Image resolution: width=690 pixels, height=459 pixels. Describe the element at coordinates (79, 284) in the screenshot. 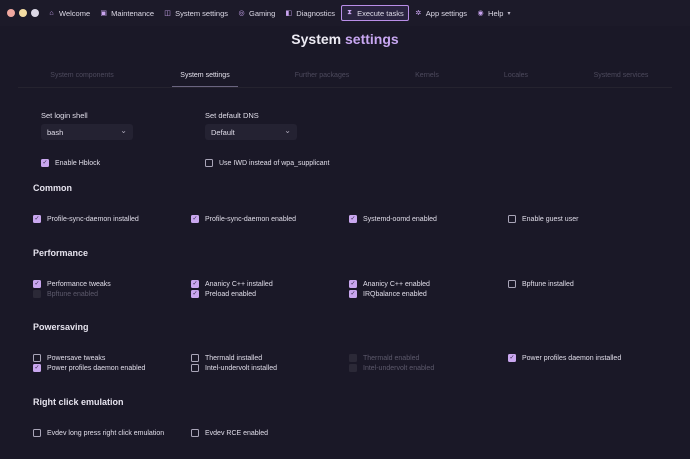

I see `checkbox-label: Performance tweaks` at that location.